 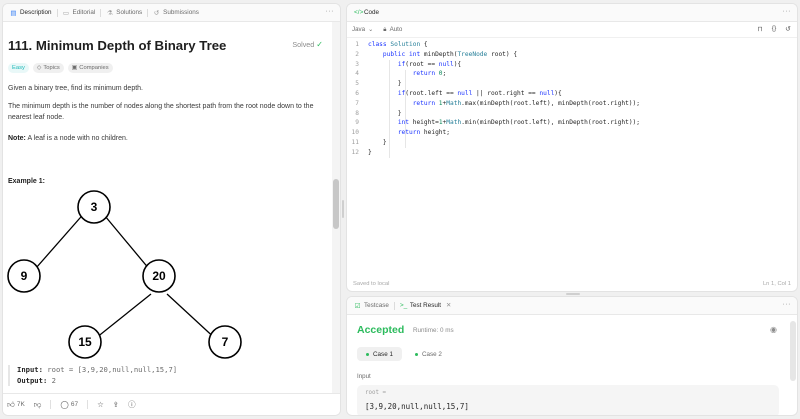 I want to click on reset-icon: ↺, so click(x=788, y=29).